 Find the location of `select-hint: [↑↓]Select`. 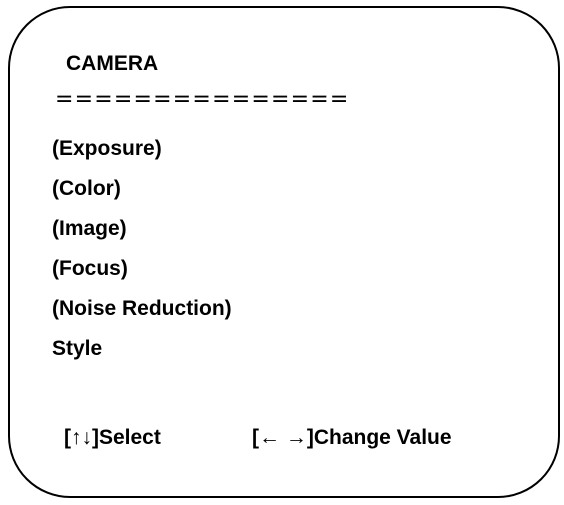

select-hint: [↑↓]Select is located at coordinates (112, 437).